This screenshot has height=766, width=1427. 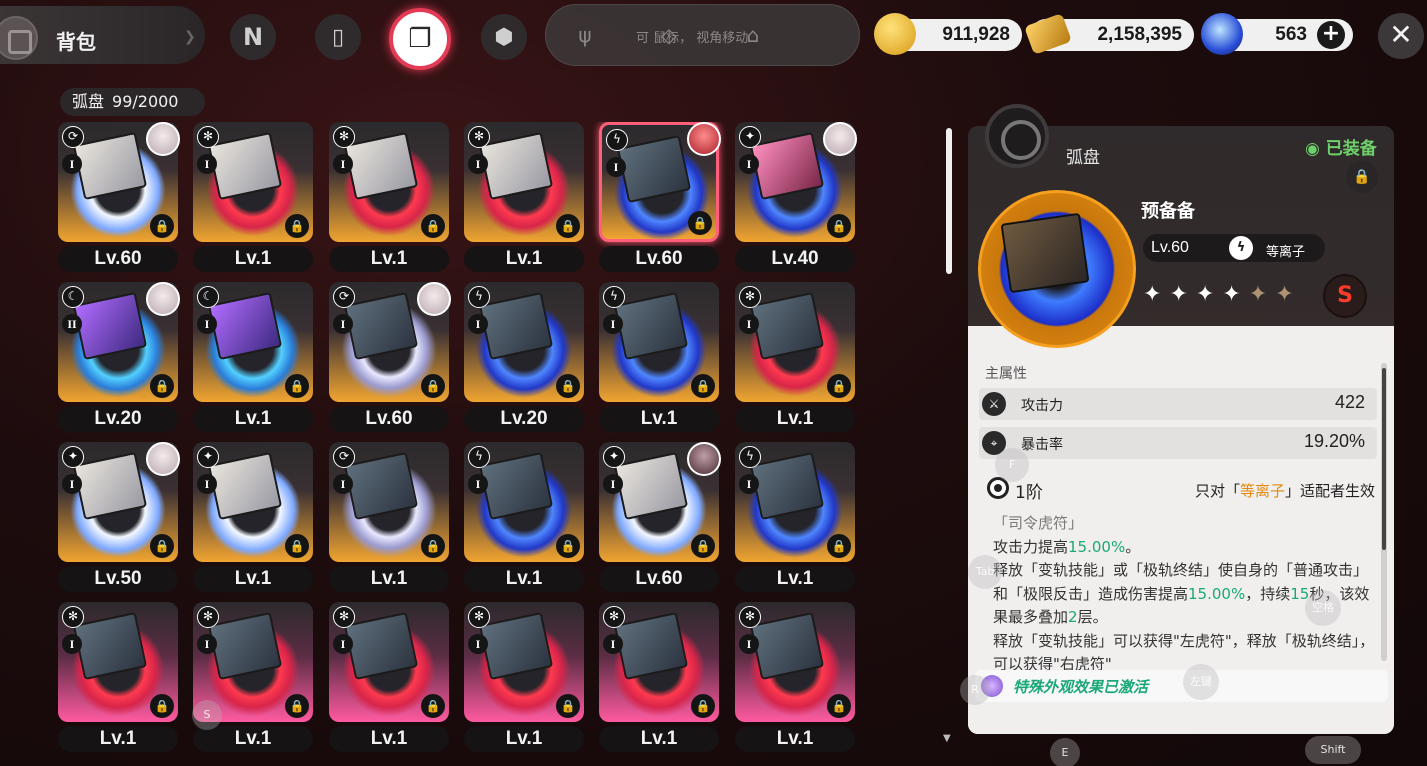 I want to click on star-icon: ✦, so click(x=1156, y=294).